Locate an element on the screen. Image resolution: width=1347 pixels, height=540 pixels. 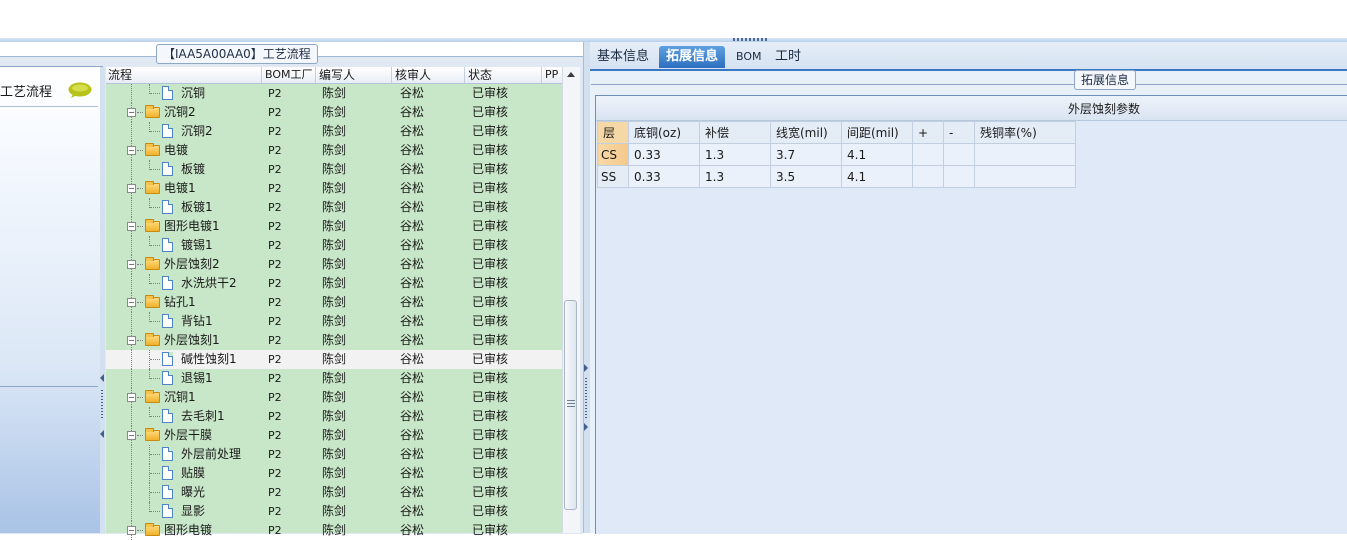
vertical-splitter-left is located at coordinates (102, 300).